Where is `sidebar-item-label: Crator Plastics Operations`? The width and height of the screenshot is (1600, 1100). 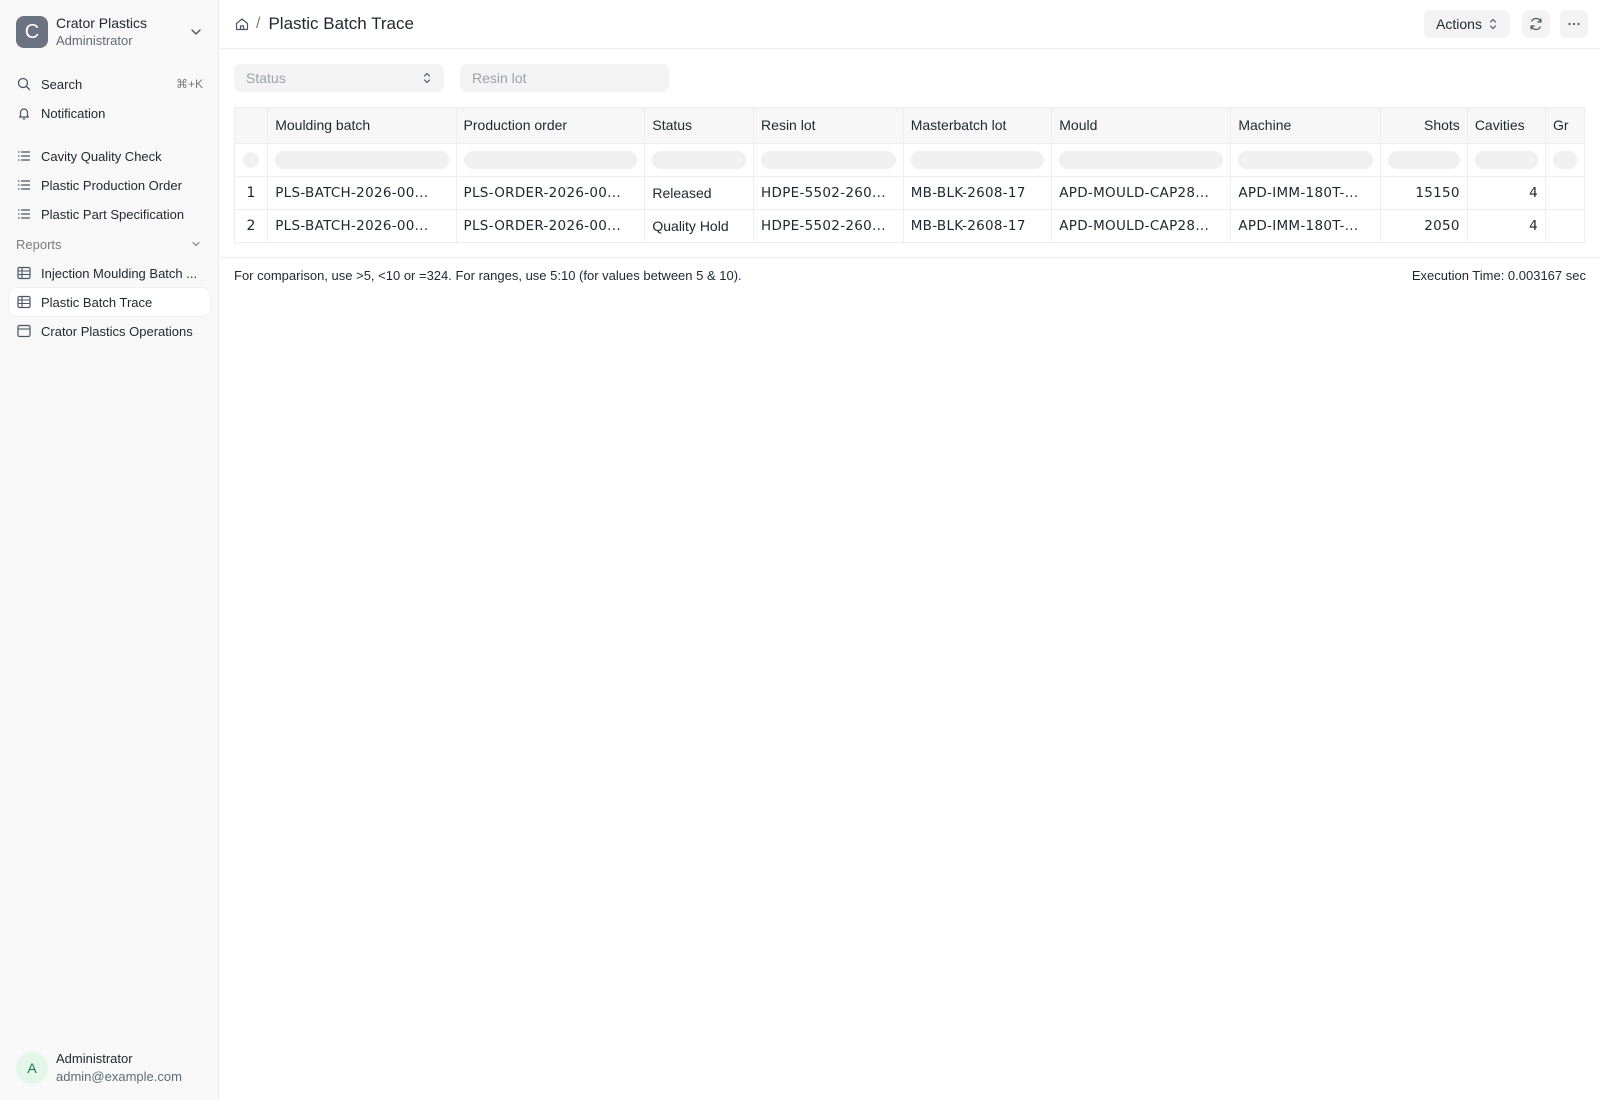 sidebar-item-label: Crator Plastics Operations is located at coordinates (117, 331).